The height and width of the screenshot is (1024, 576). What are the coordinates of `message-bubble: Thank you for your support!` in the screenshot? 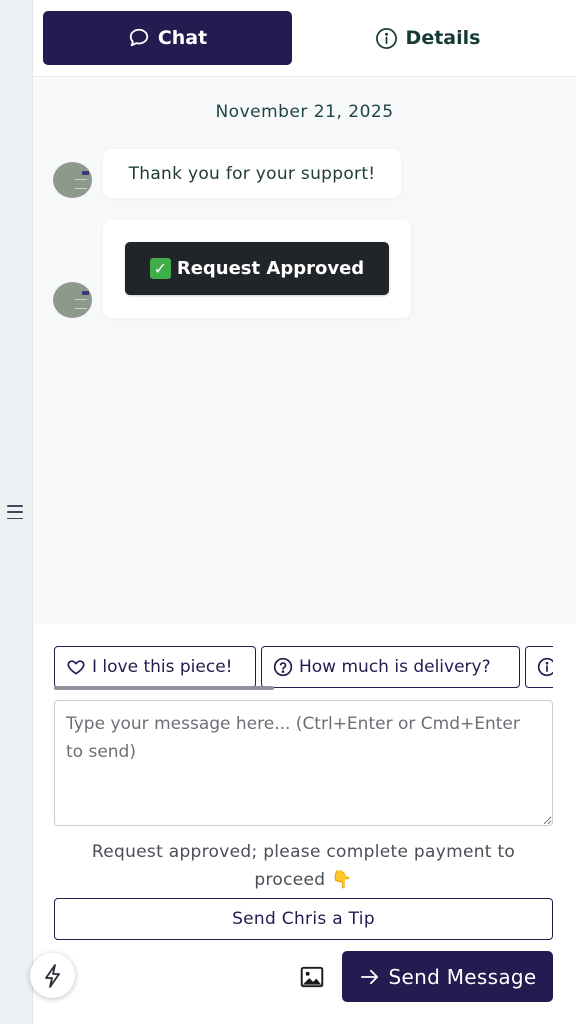 It's located at (252, 173).